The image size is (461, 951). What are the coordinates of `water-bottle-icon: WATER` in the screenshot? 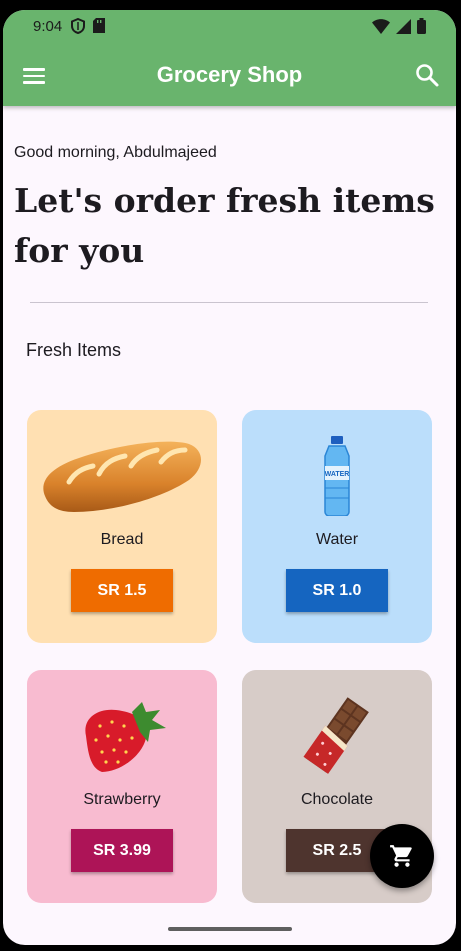 It's located at (337, 476).